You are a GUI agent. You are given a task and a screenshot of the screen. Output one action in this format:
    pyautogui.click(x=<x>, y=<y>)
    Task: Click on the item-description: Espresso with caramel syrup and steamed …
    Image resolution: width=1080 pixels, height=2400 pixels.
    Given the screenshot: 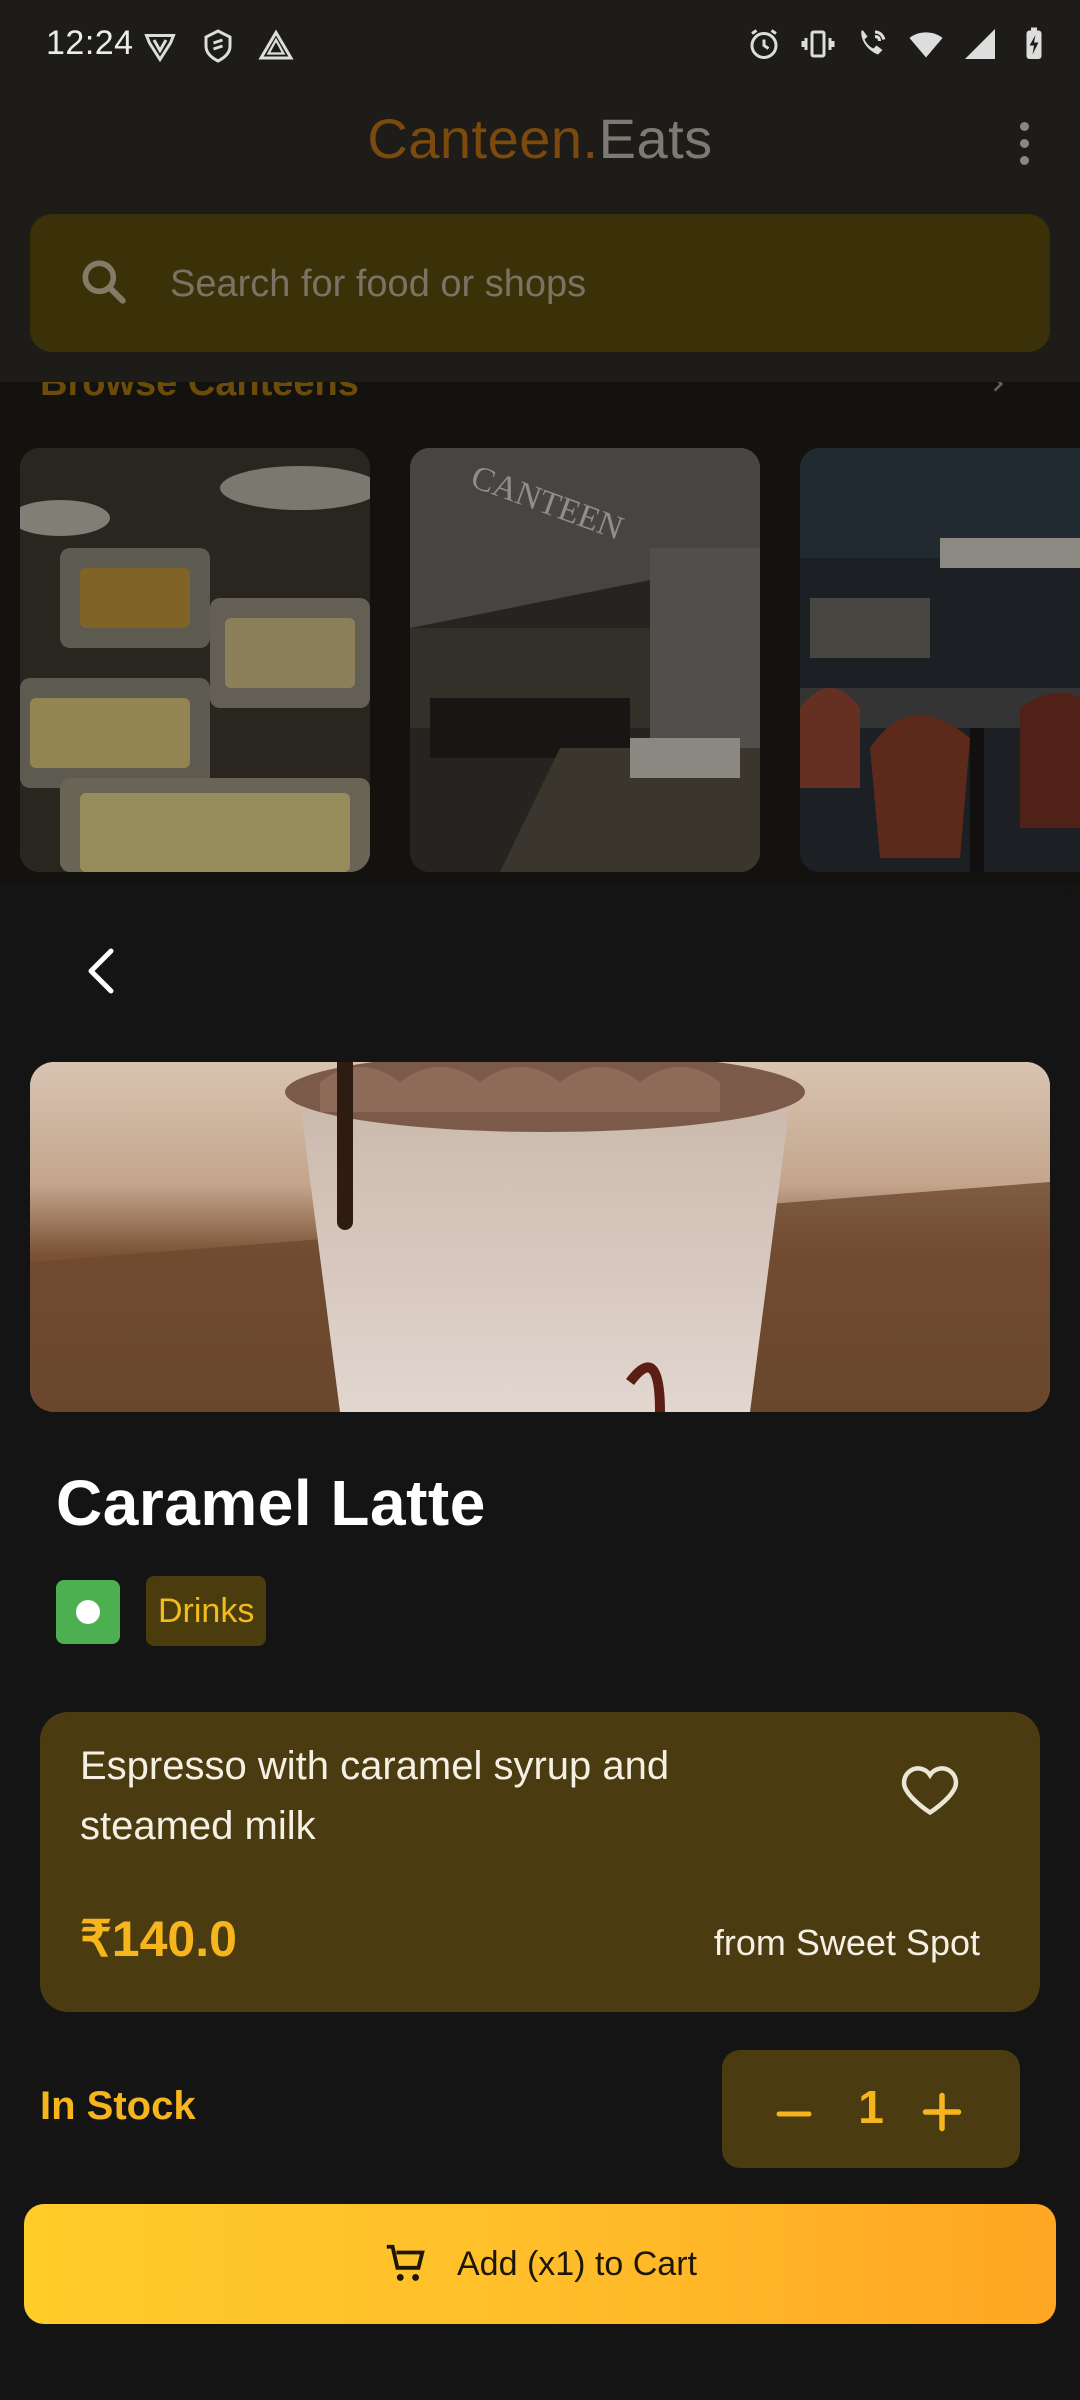 What is the action you would take?
    pyautogui.click(x=375, y=1796)
    